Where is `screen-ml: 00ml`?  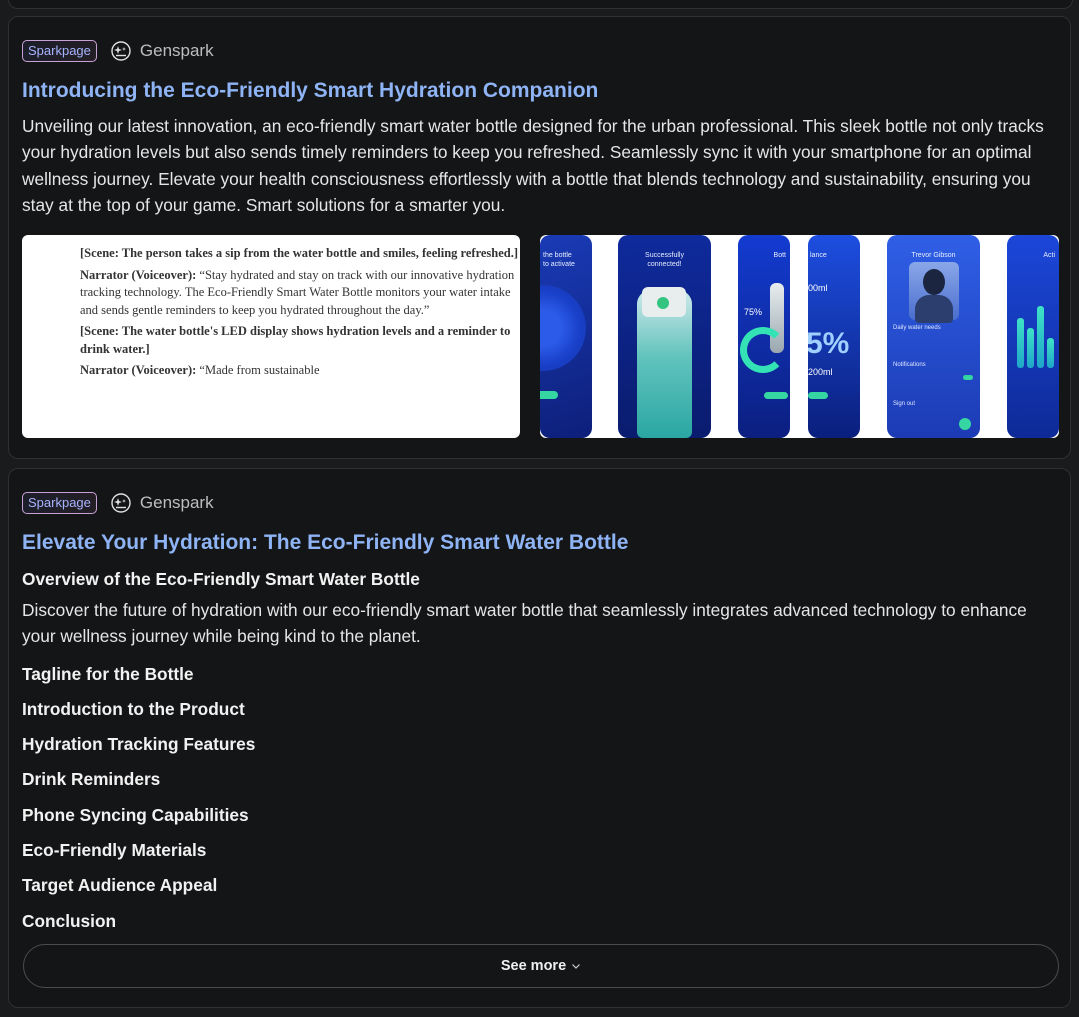
screen-ml: 00ml is located at coordinates (818, 288).